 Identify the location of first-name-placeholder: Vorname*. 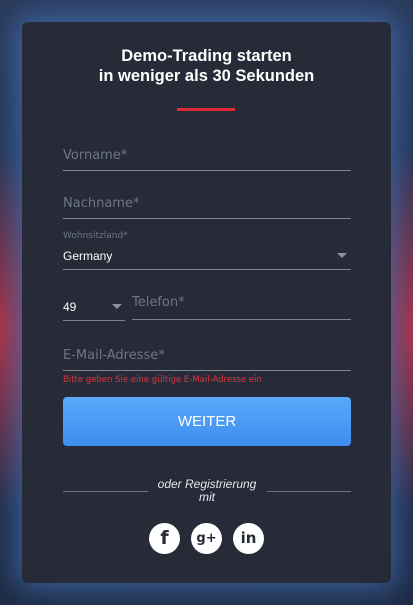
(95, 155).